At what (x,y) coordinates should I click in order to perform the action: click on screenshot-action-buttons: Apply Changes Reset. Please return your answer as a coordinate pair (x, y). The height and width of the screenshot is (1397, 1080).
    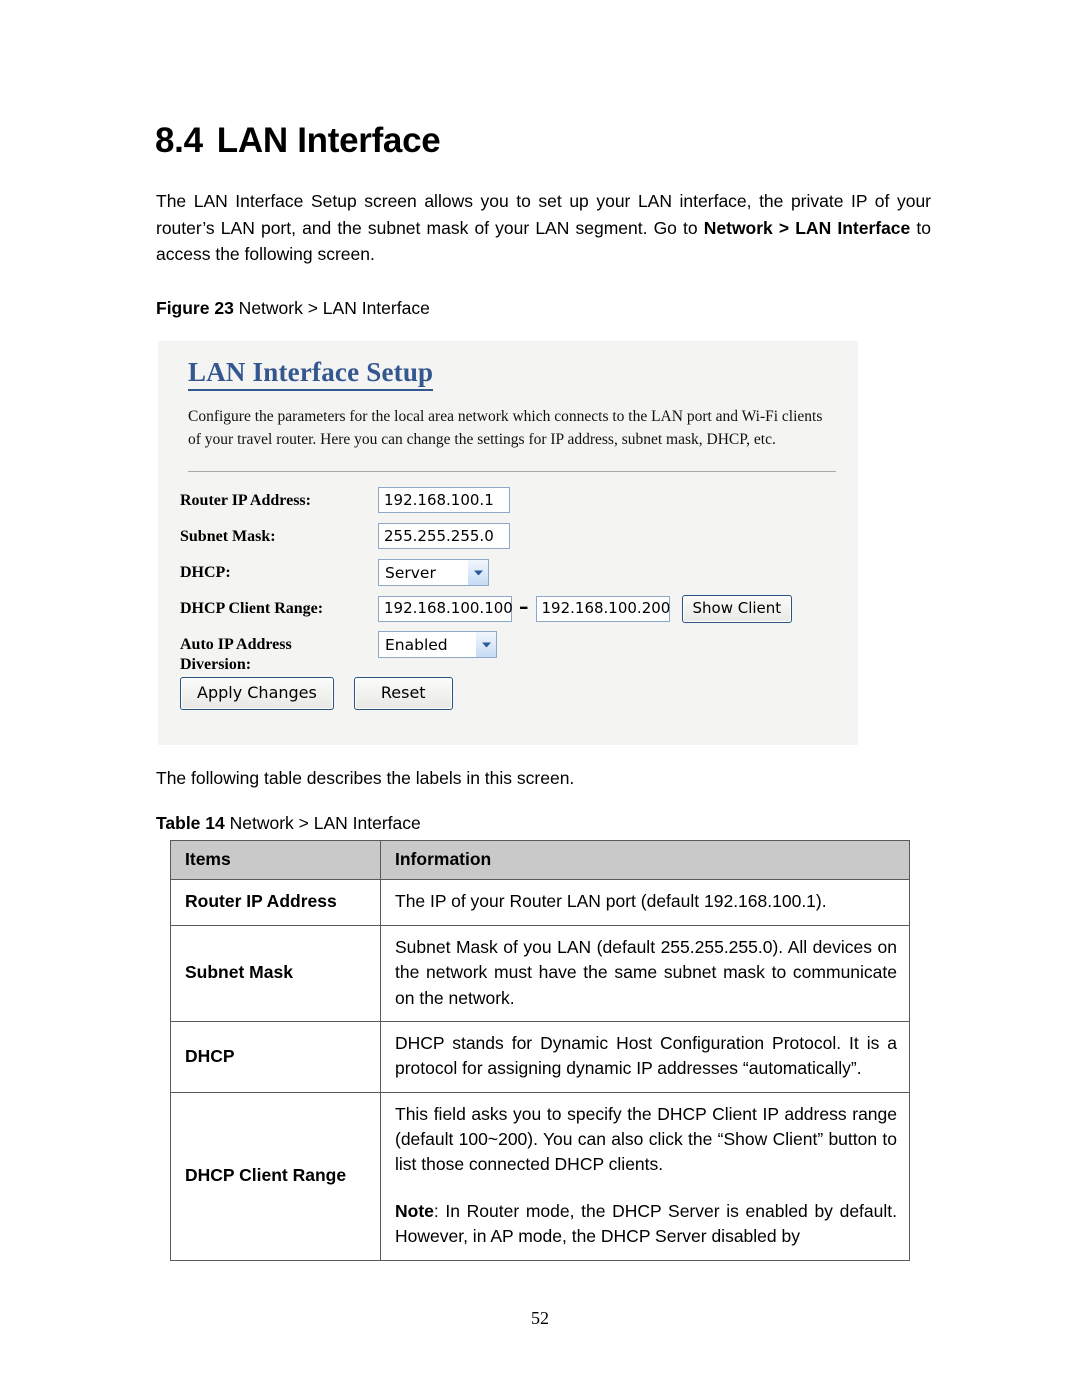
    Looking at the image, I should click on (316, 693).